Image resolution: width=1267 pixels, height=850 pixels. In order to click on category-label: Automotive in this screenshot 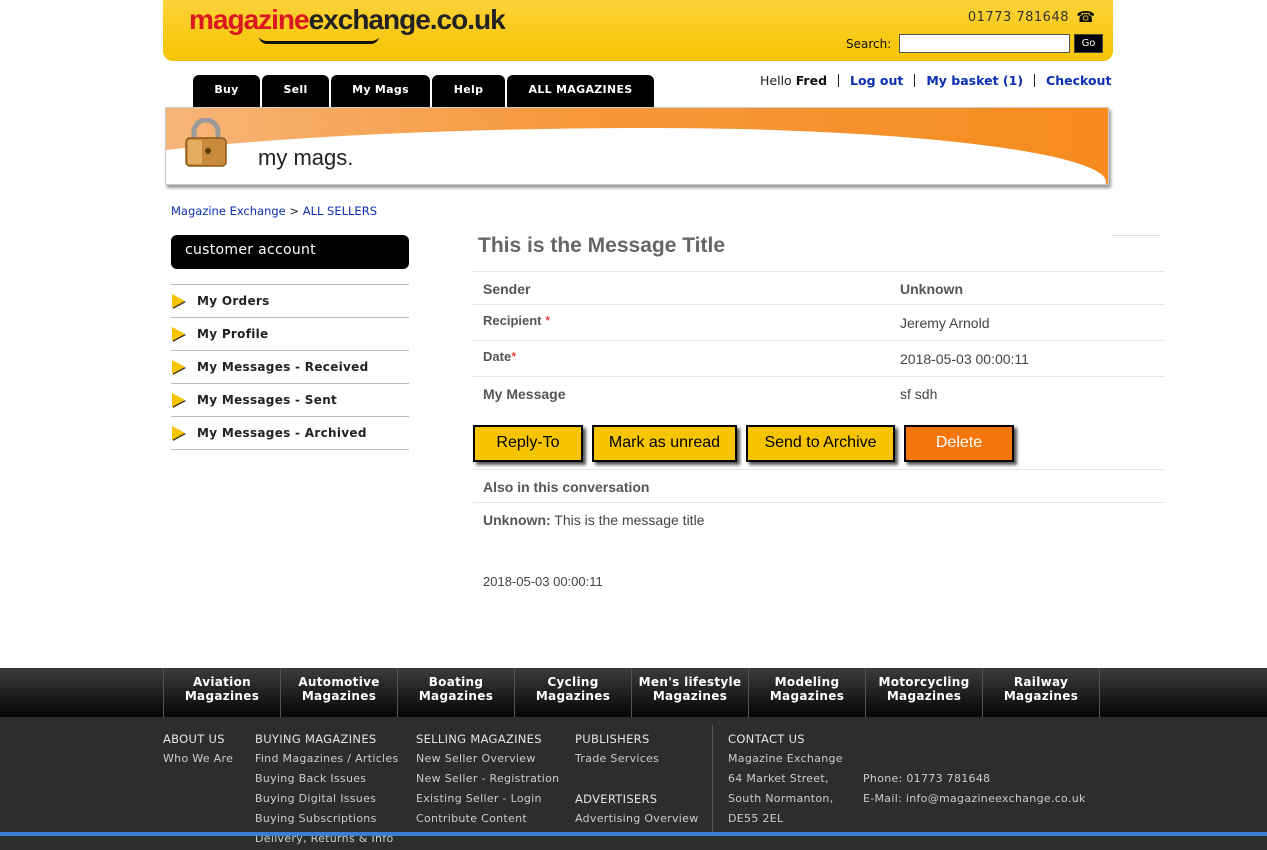, I will do `click(339, 682)`.